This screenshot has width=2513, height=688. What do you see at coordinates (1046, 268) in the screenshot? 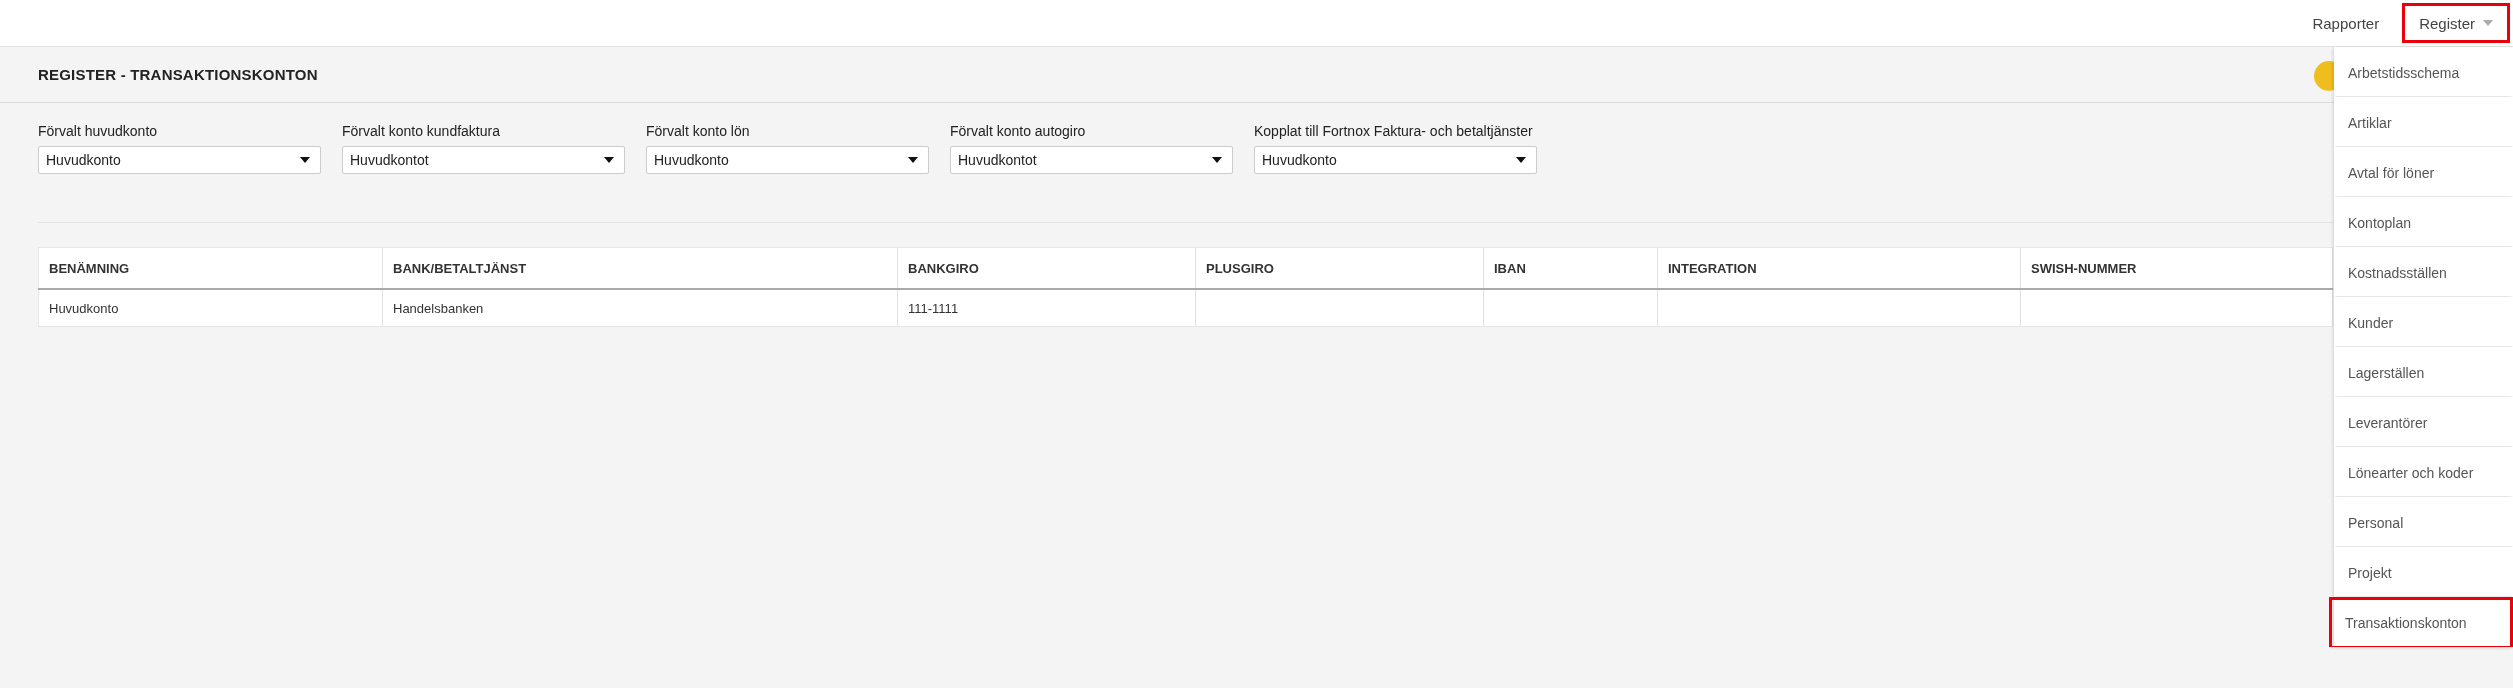
I see `column-header: BANKGIRO` at bounding box center [1046, 268].